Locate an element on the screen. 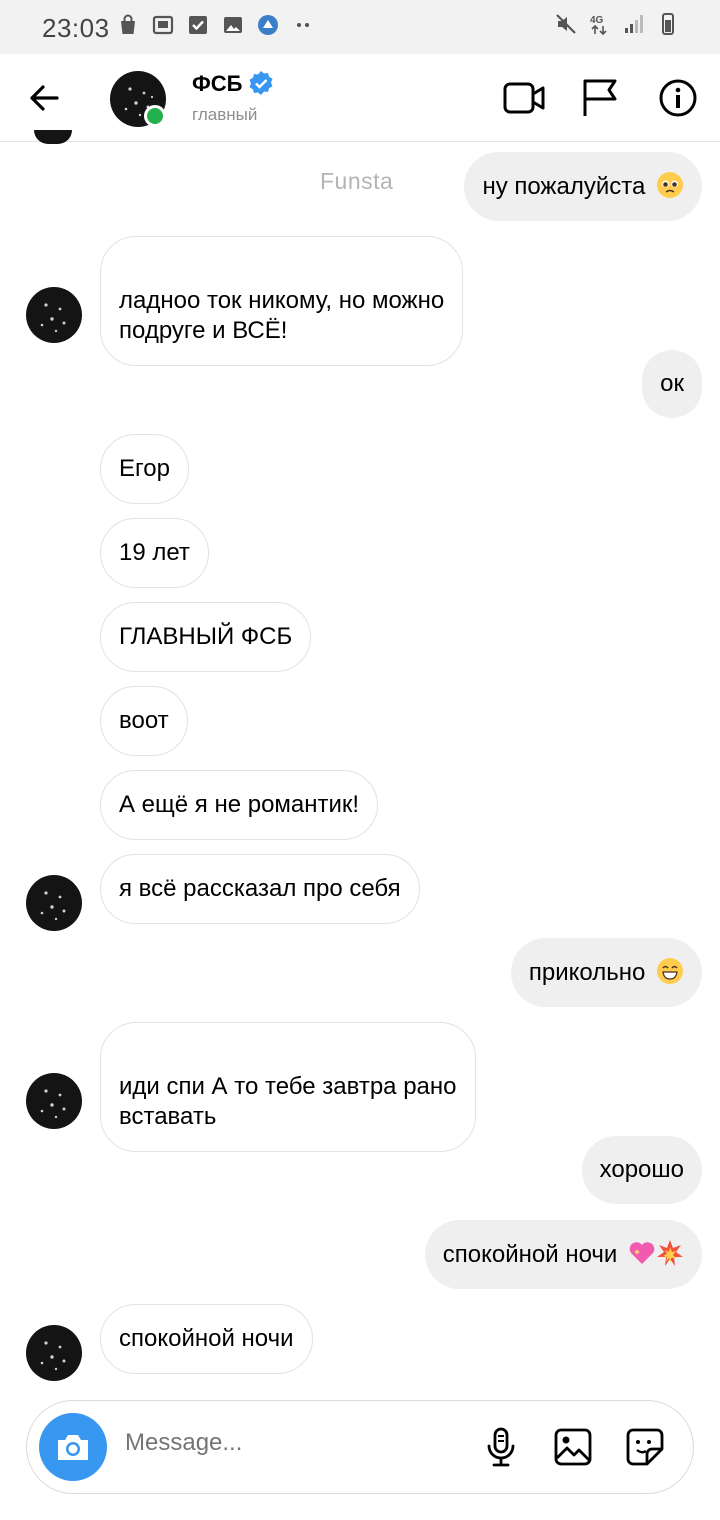 The image size is (720, 1520). contact-name: ФСБ is located at coordinates (217, 84).